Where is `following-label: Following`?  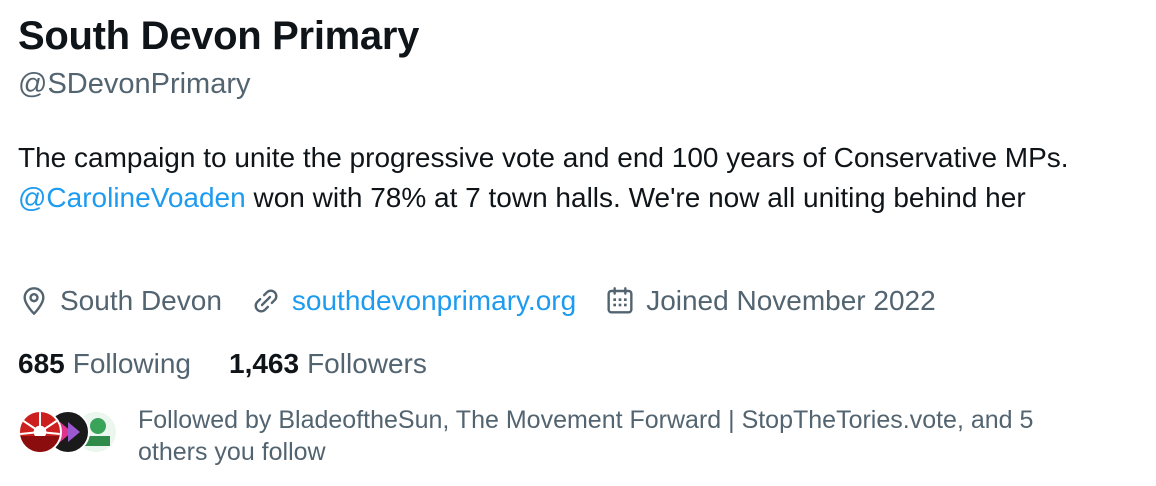
following-label: Following is located at coordinates (131, 363).